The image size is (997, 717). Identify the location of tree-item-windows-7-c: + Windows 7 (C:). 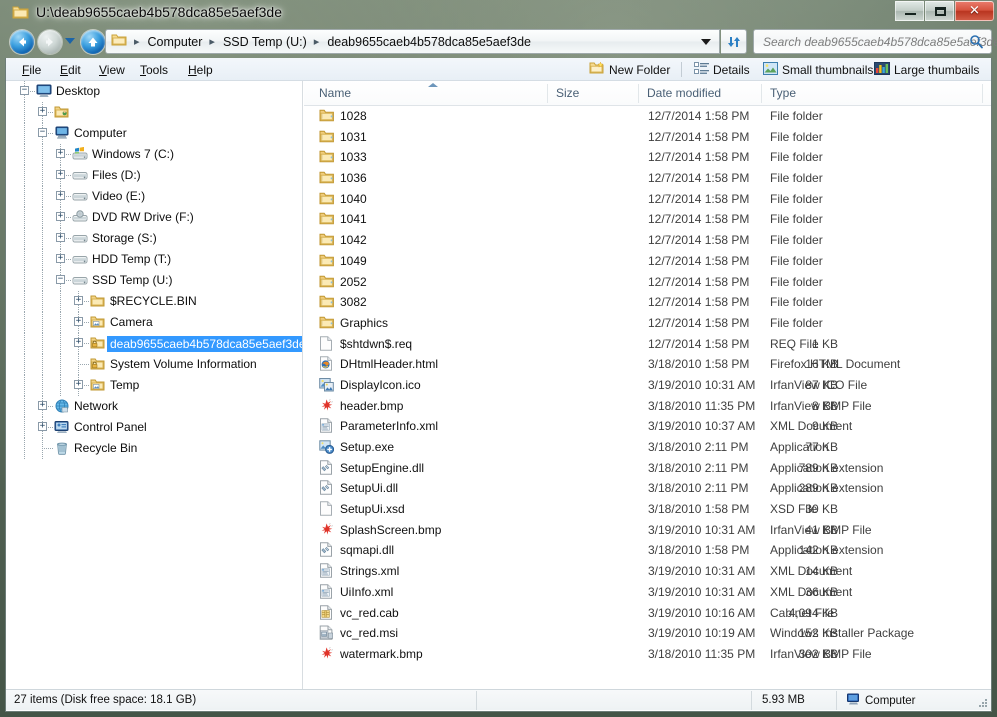
(157, 154).